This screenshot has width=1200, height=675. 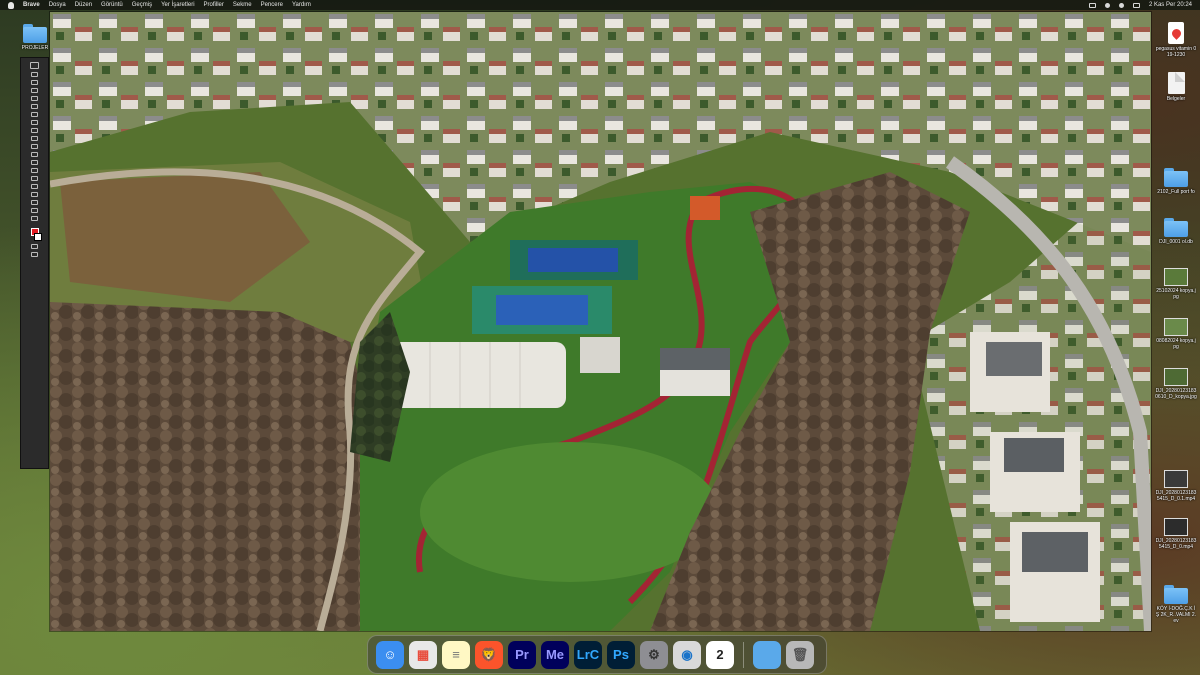 What do you see at coordinates (621, 654) in the screenshot?
I see `dock-app-photoshop: Ps` at bounding box center [621, 654].